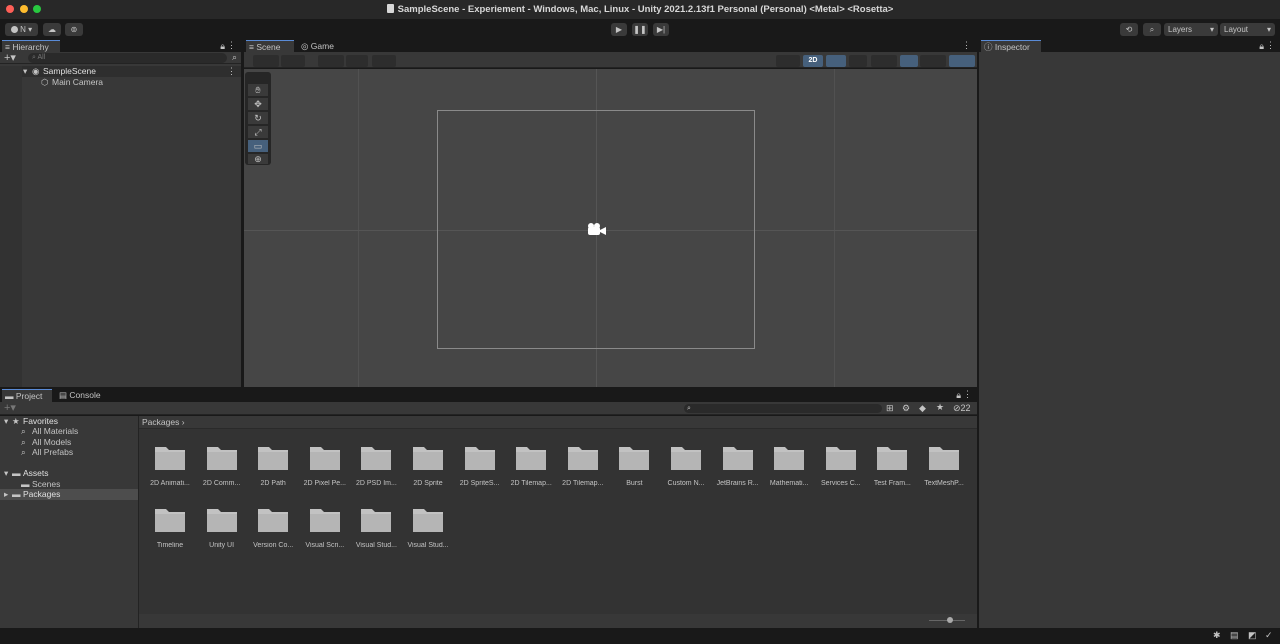 Image resolution: width=1280 pixels, height=644 pixels. Describe the element at coordinates (384, 61) in the screenshot. I see `view-options-dropdown` at that location.